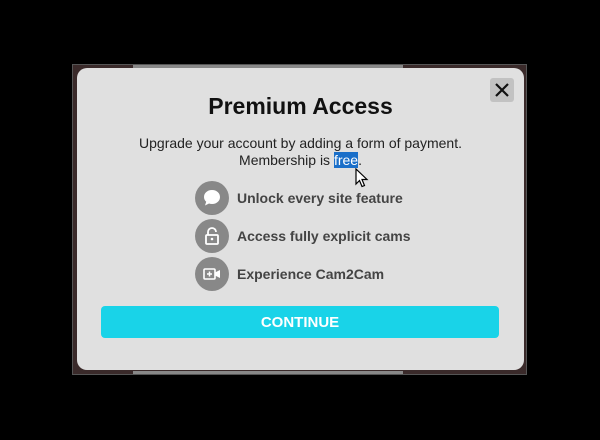 This screenshot has height=440, width=600. Describe the element at coordinates (212, 236) in the screenshot. I see `unlocked-padlock-icon` at that location.